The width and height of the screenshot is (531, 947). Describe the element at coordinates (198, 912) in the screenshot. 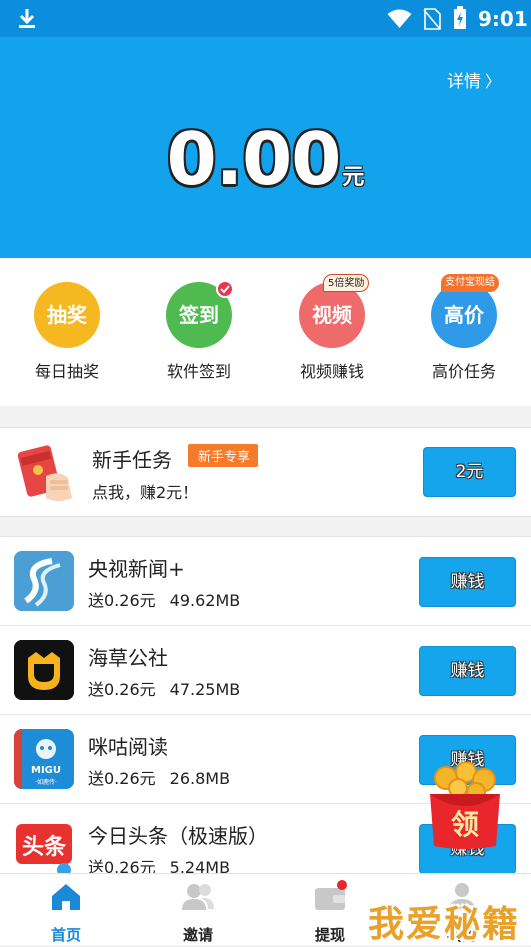

I see `nav-invite: 邀请` at that location.